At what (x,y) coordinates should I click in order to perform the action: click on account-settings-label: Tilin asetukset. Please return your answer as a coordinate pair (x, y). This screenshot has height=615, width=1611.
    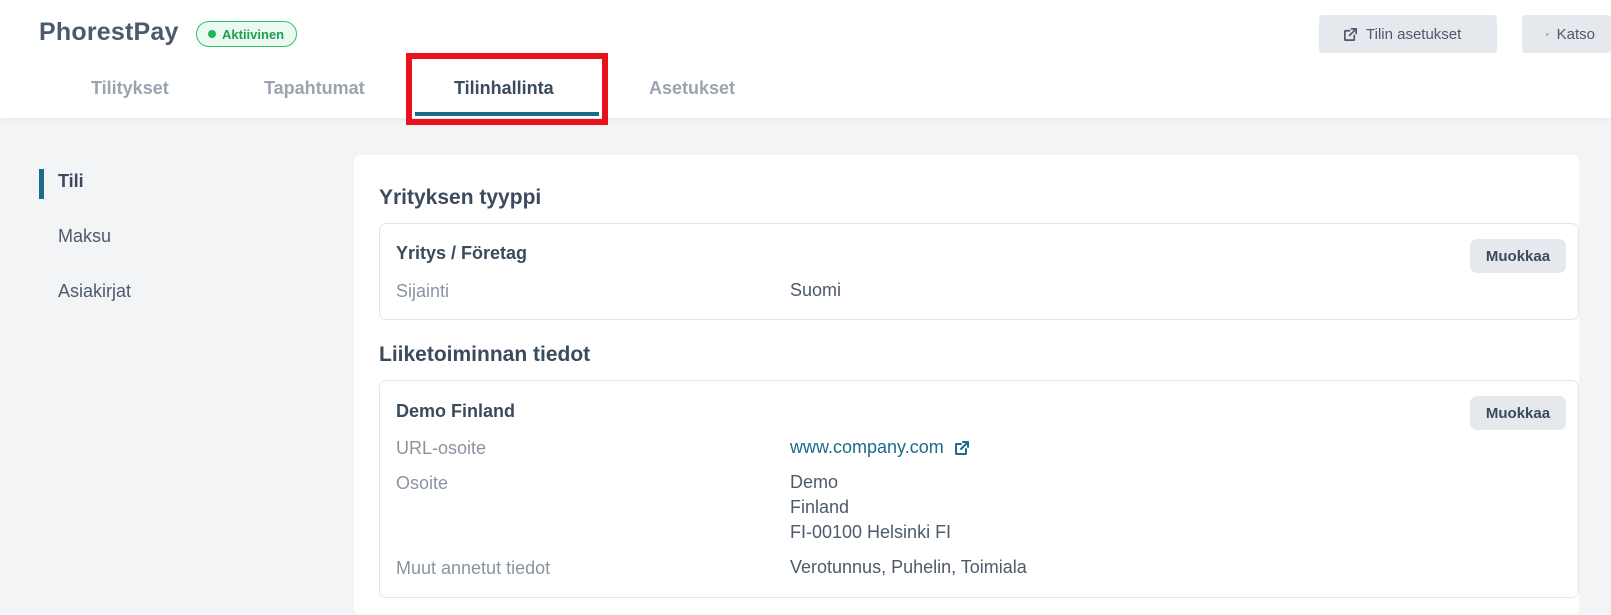
    Looking at the image, I should click on (1414, 34).